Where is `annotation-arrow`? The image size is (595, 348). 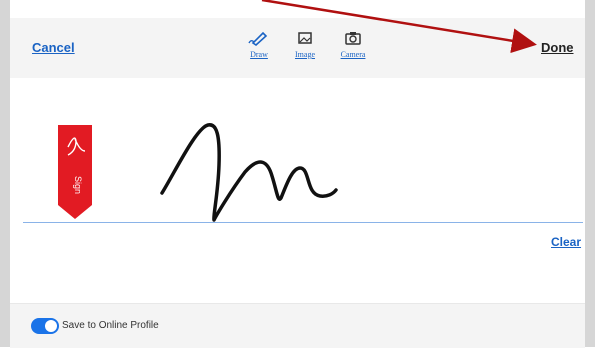
annotation-arrow is located at coordinates (399, 27).